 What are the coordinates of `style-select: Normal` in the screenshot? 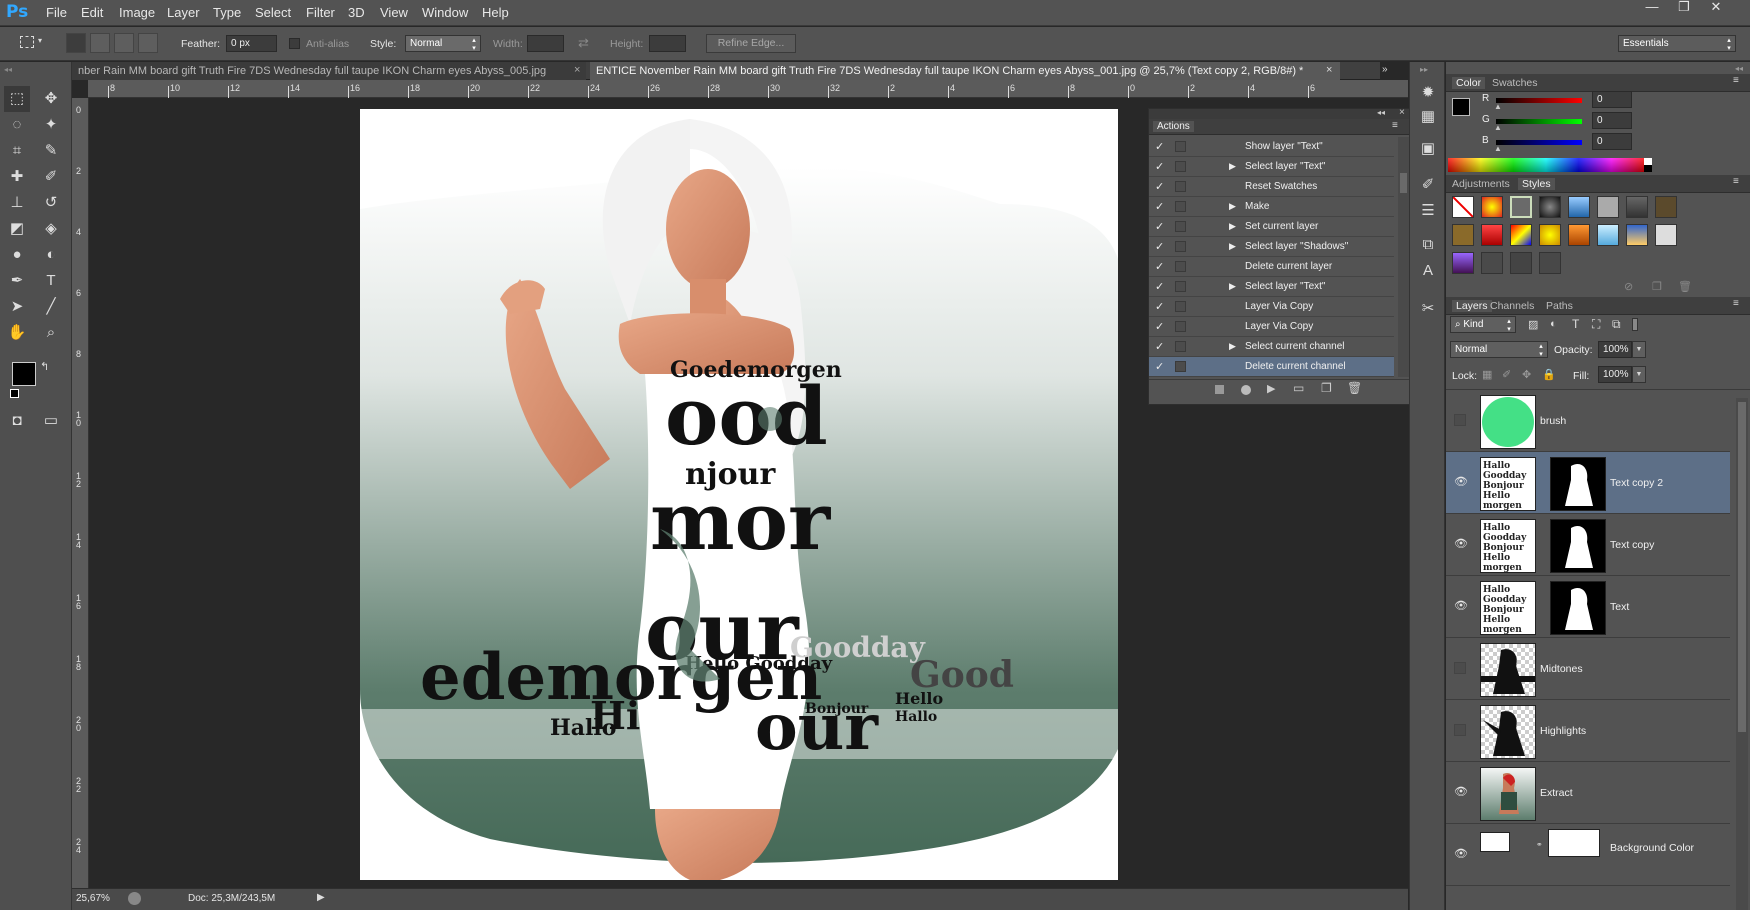 It's located at (443, 43).